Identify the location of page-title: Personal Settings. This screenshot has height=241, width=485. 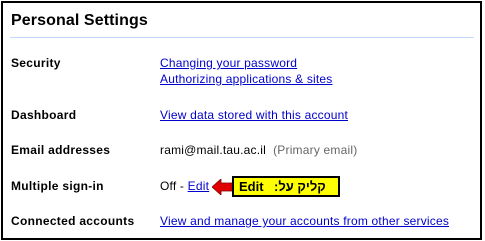
(79, 20).